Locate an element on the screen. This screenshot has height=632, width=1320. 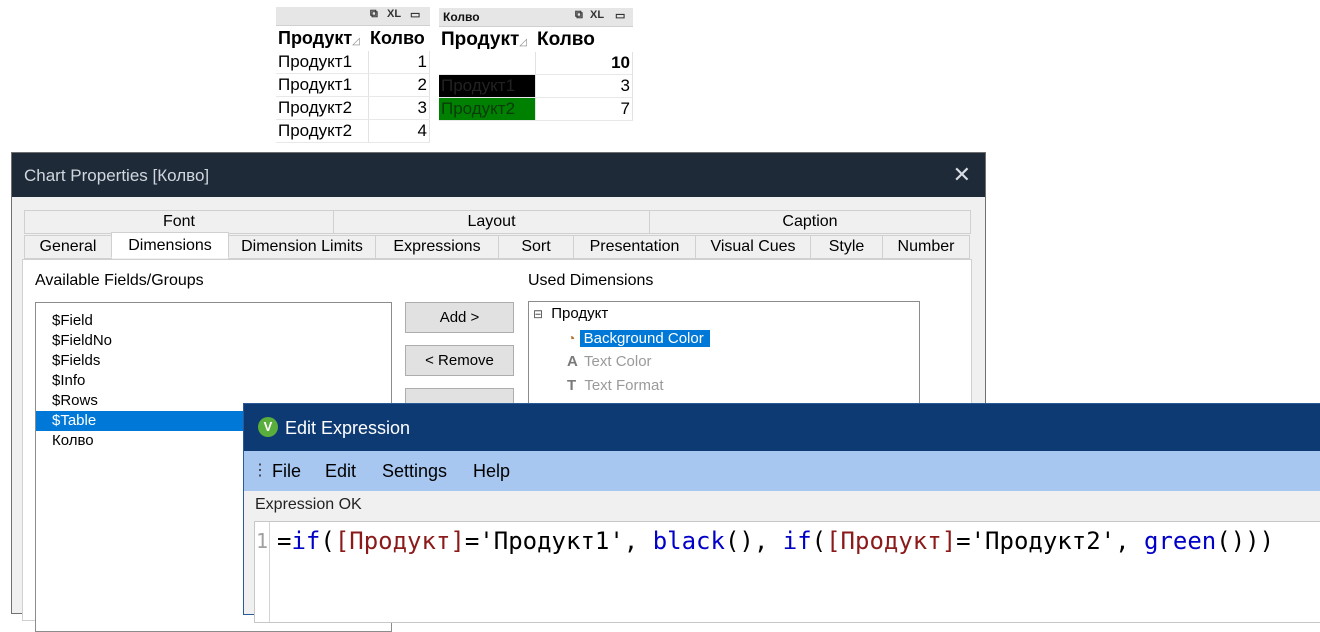
table-row: Продукт2 3 is located at coordinates (353, 108).